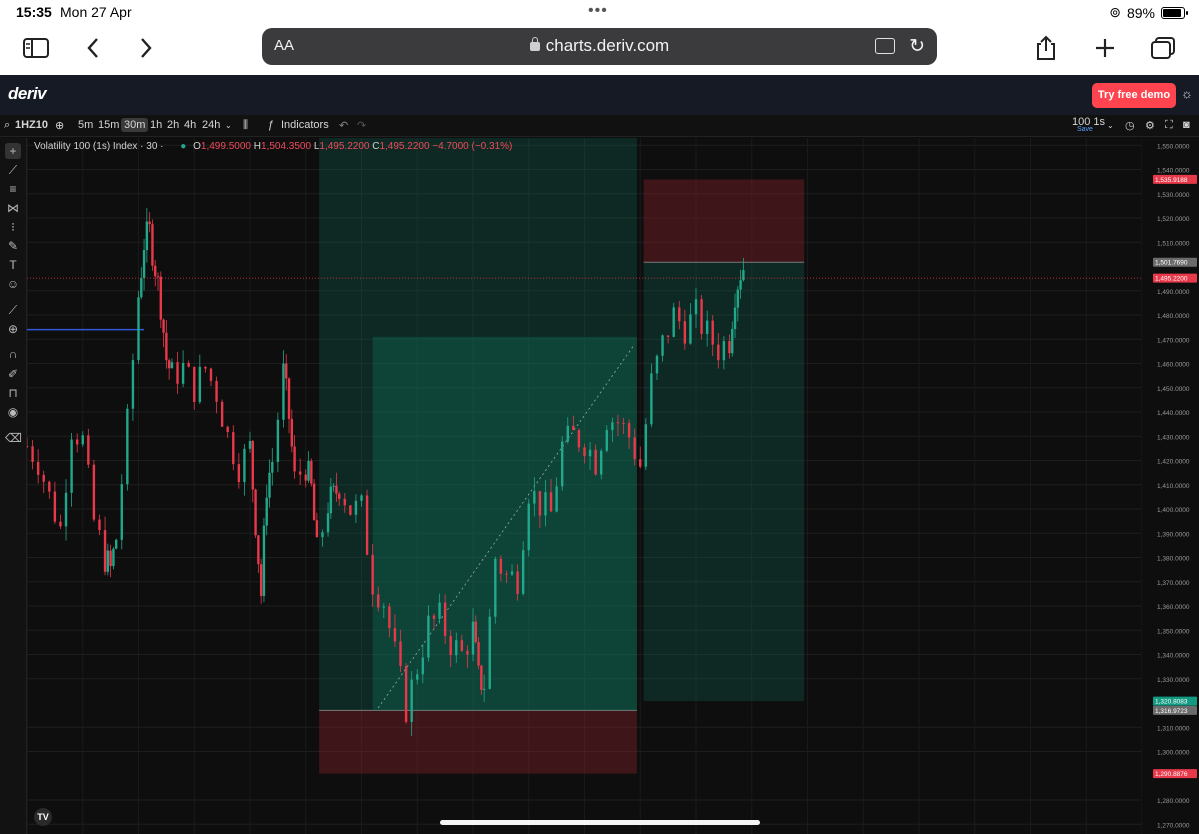 Image resolution: width=1199 pixels, height=834 pixels. Describe the element at coordinates (13, 189) in the screenshot. I see `fib-icon: ≡` at that location.